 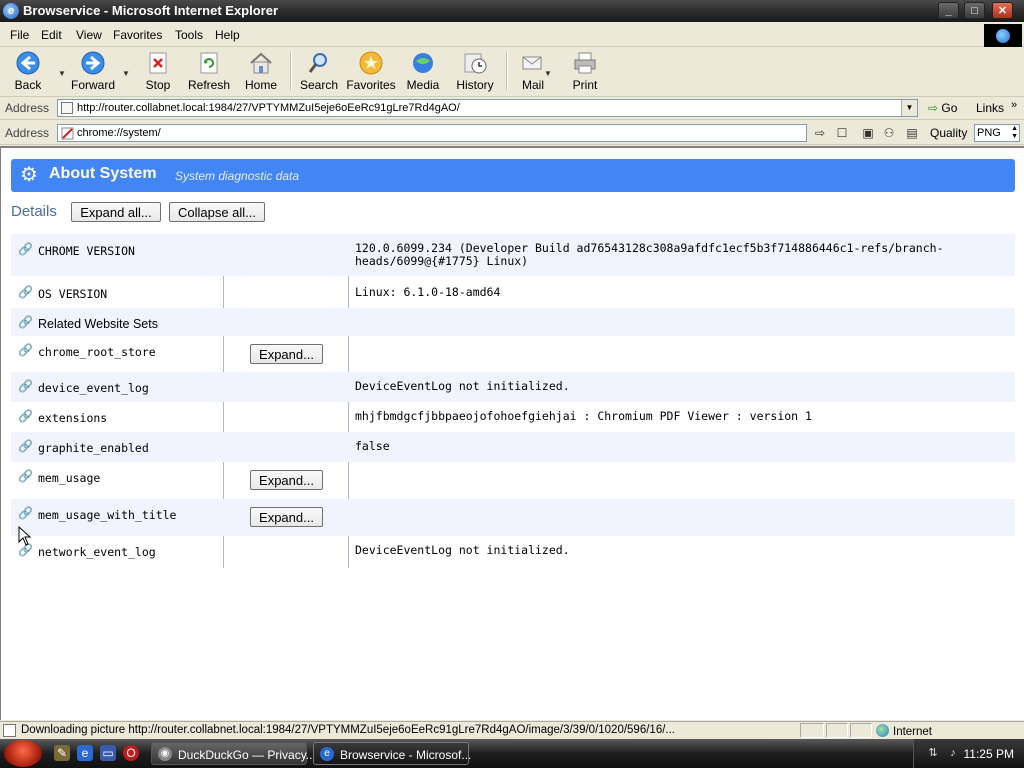 What do you see at coordinates (25, 536) in the screenshot?
I see `mouse-cursor-icon` at bounding box center [25, 536].